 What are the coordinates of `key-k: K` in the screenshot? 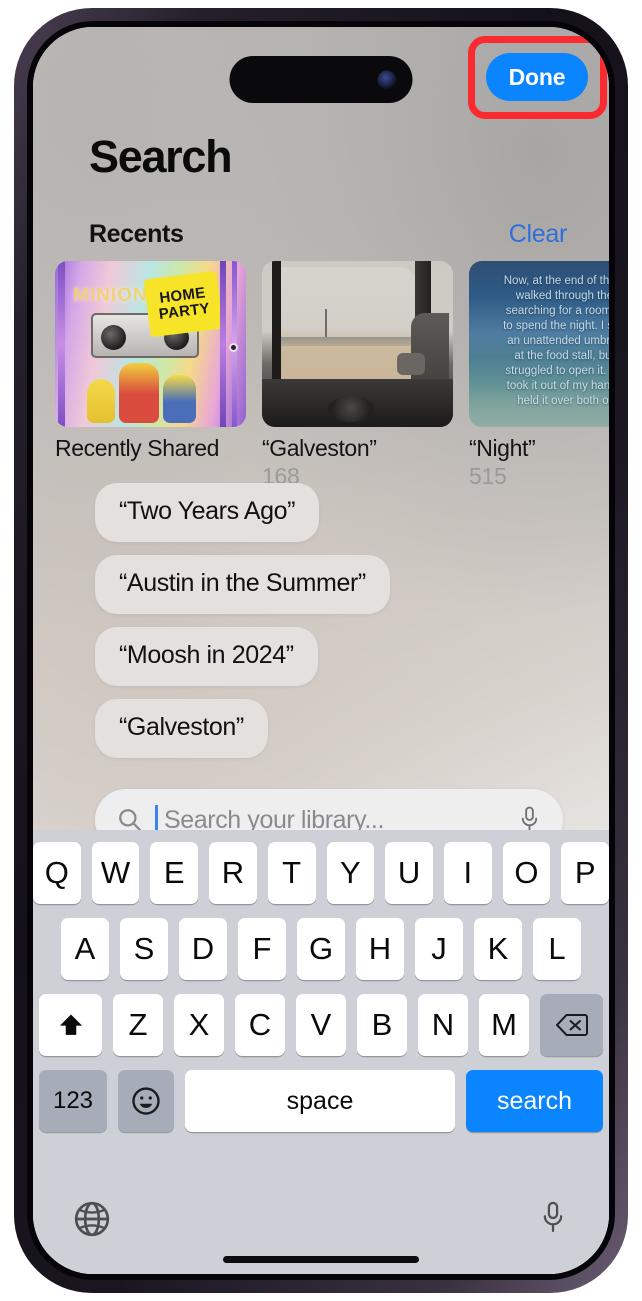 It's located at (498, 949).